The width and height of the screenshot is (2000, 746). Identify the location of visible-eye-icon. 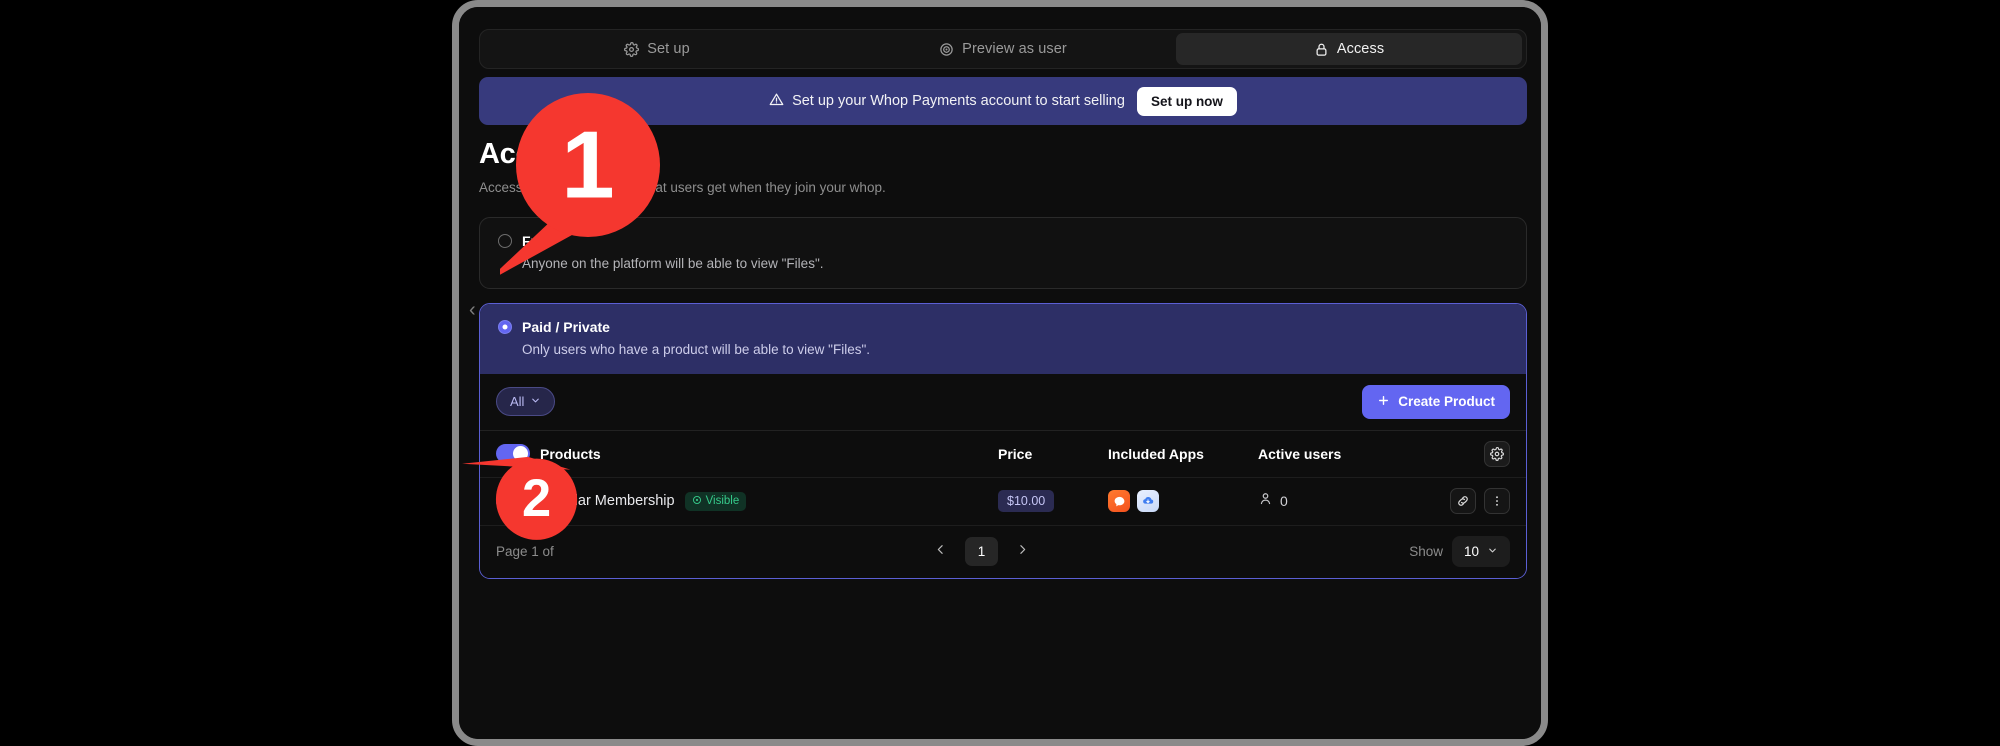
(697, 501).